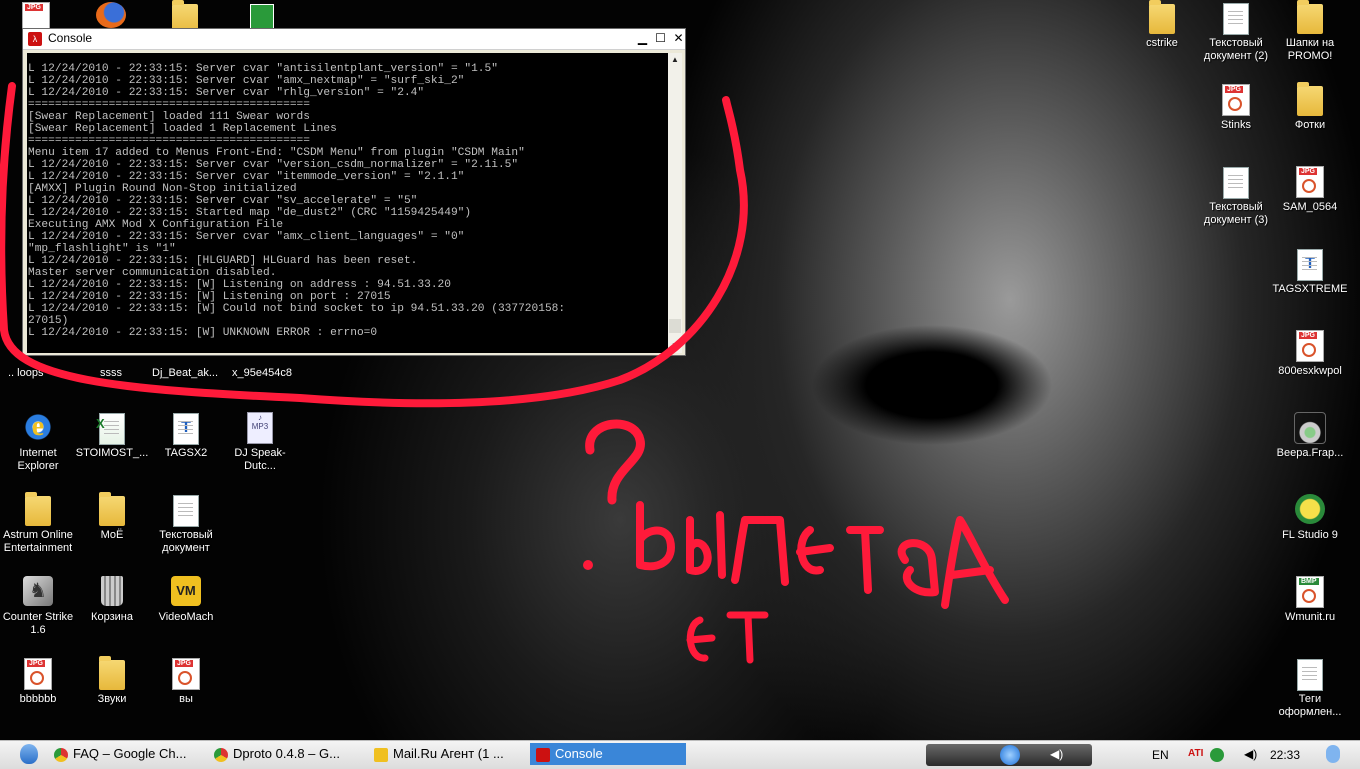  What do you see at coordinates (1056, 754) in the screenshot?
I see `volume-icon: ◀)` at bounding box center [1056, 754].